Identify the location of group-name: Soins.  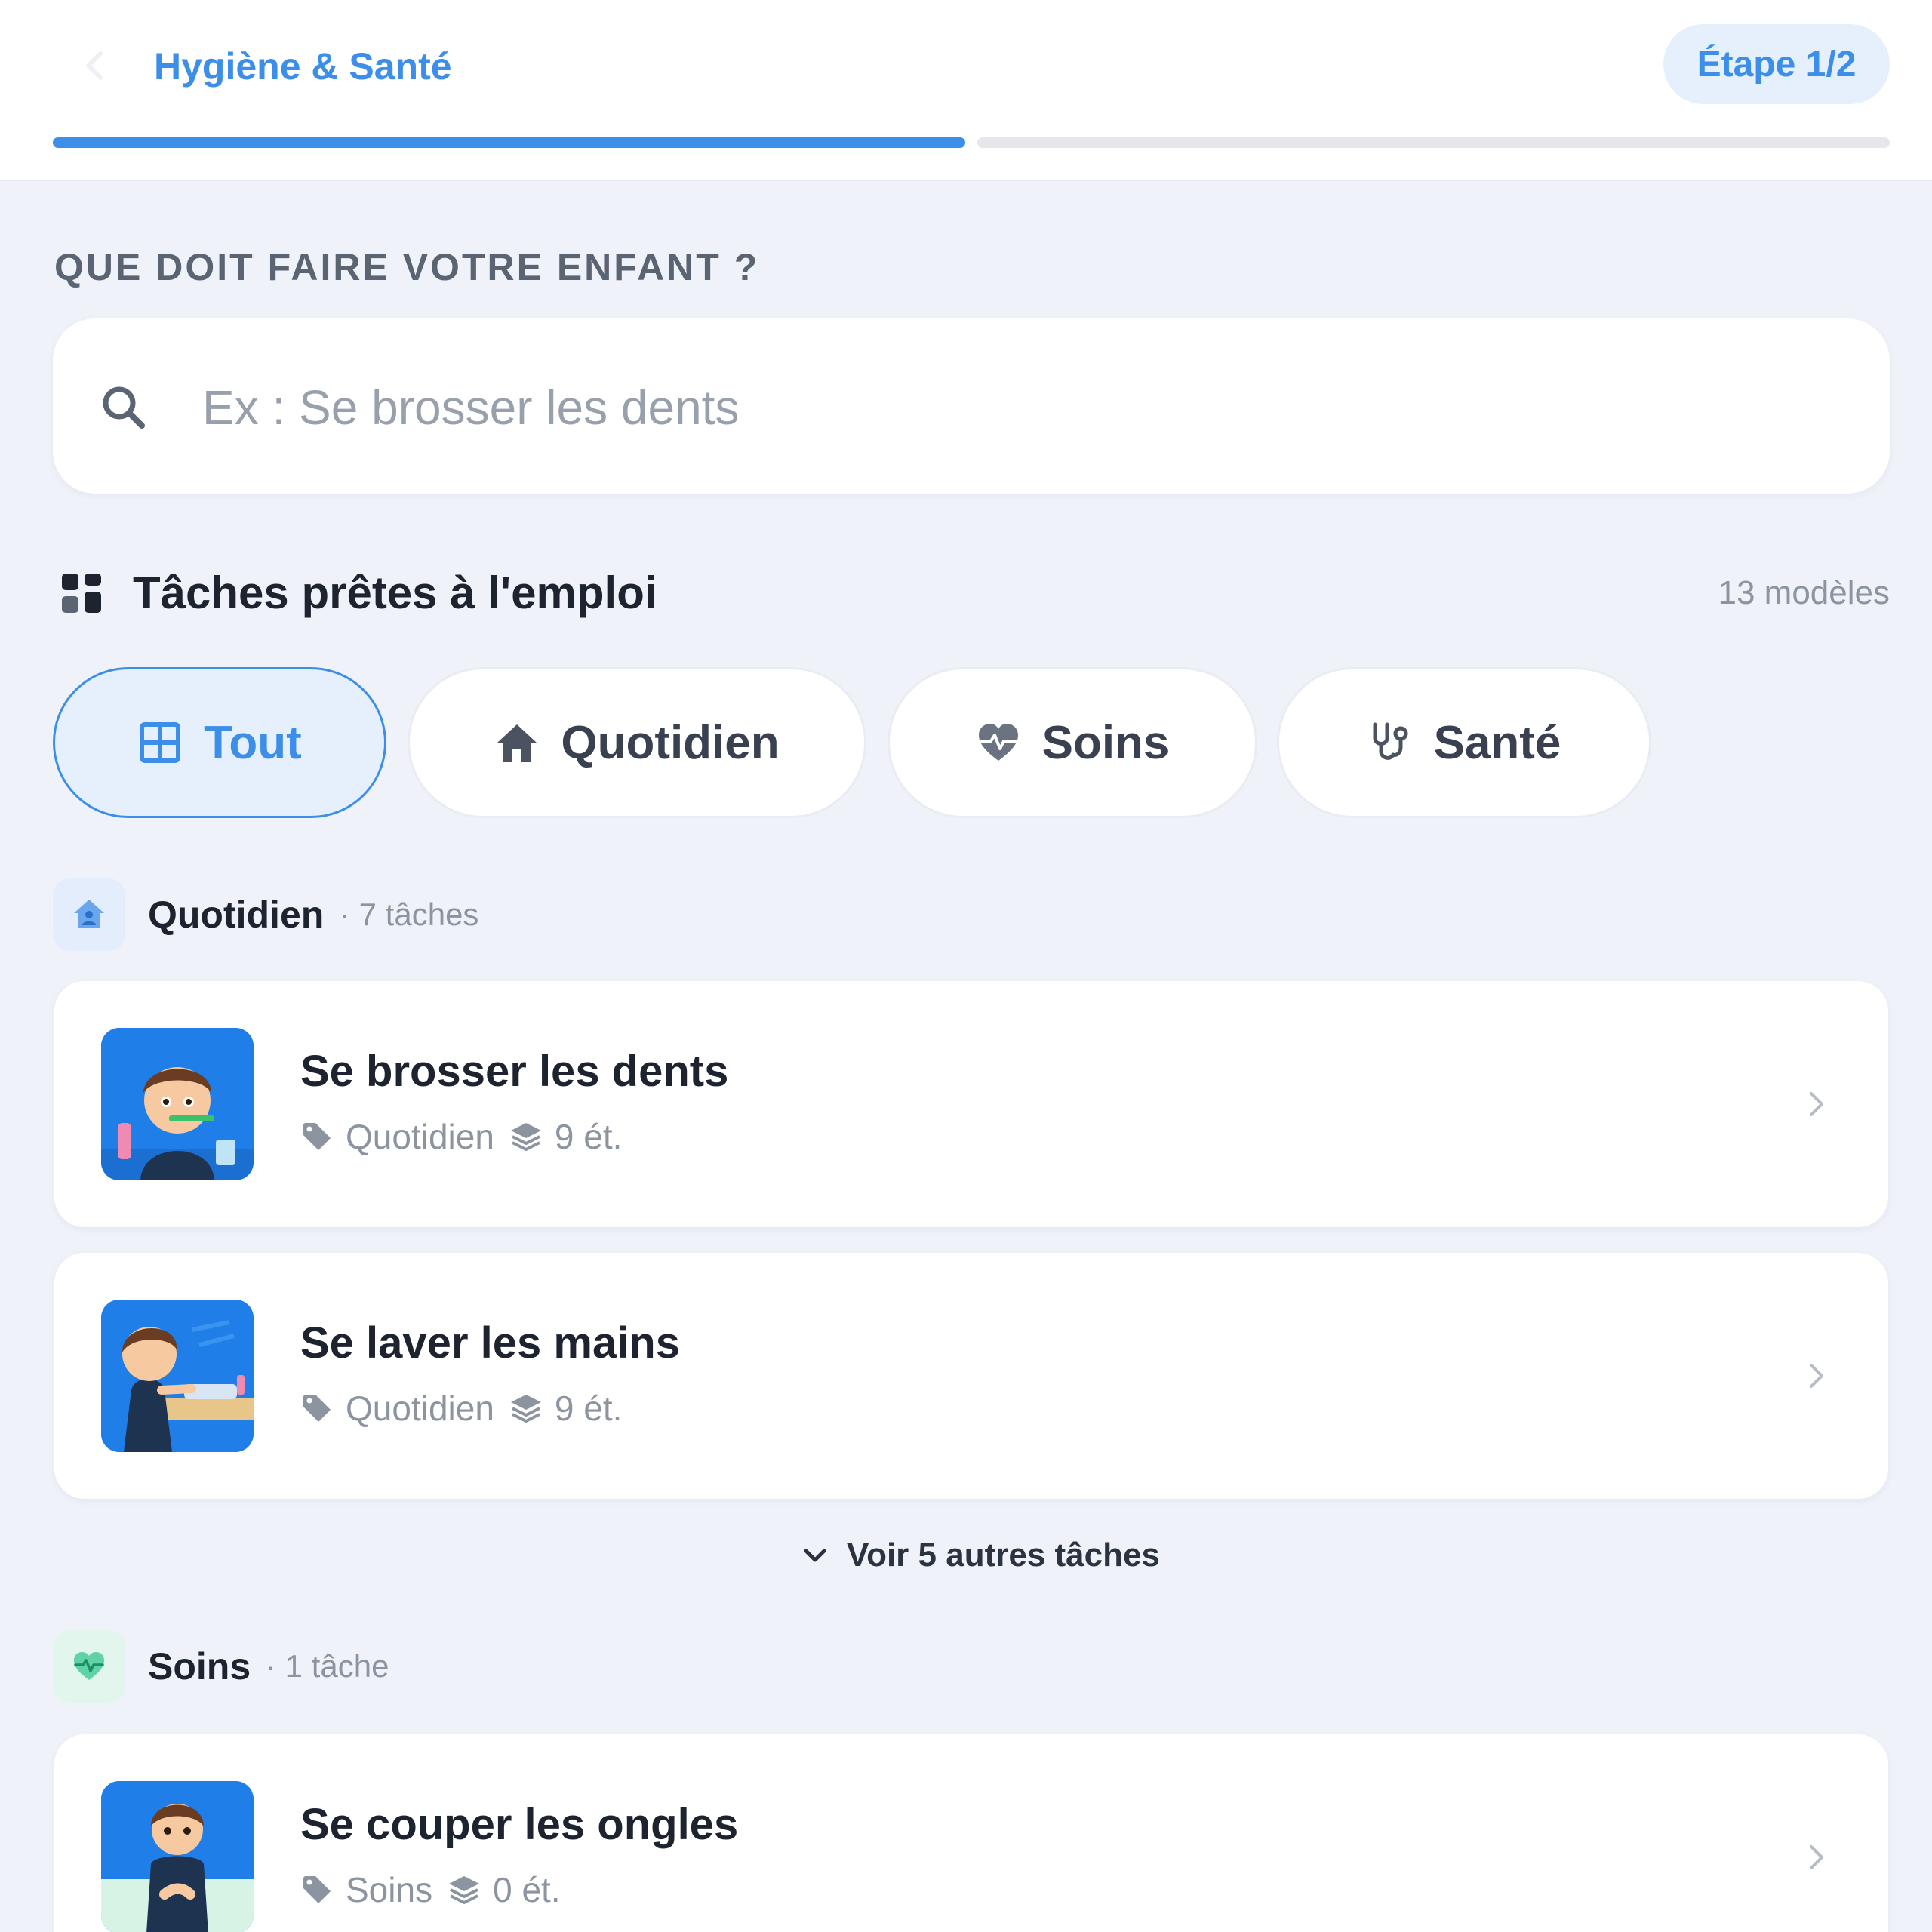
(199, 1666).